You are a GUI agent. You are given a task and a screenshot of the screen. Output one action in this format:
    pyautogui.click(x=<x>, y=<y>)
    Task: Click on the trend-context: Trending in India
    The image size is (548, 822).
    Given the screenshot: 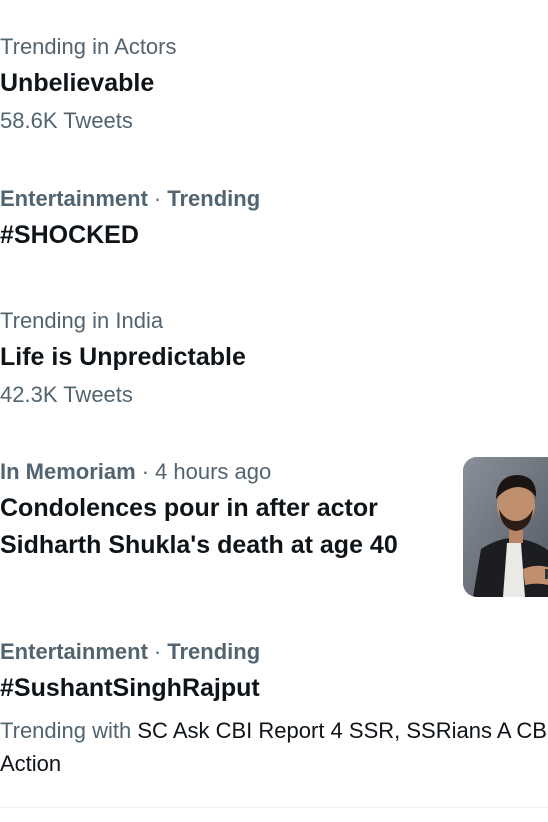 What is the action you would take?
    pyautogui.click(x=82, y=320)
    